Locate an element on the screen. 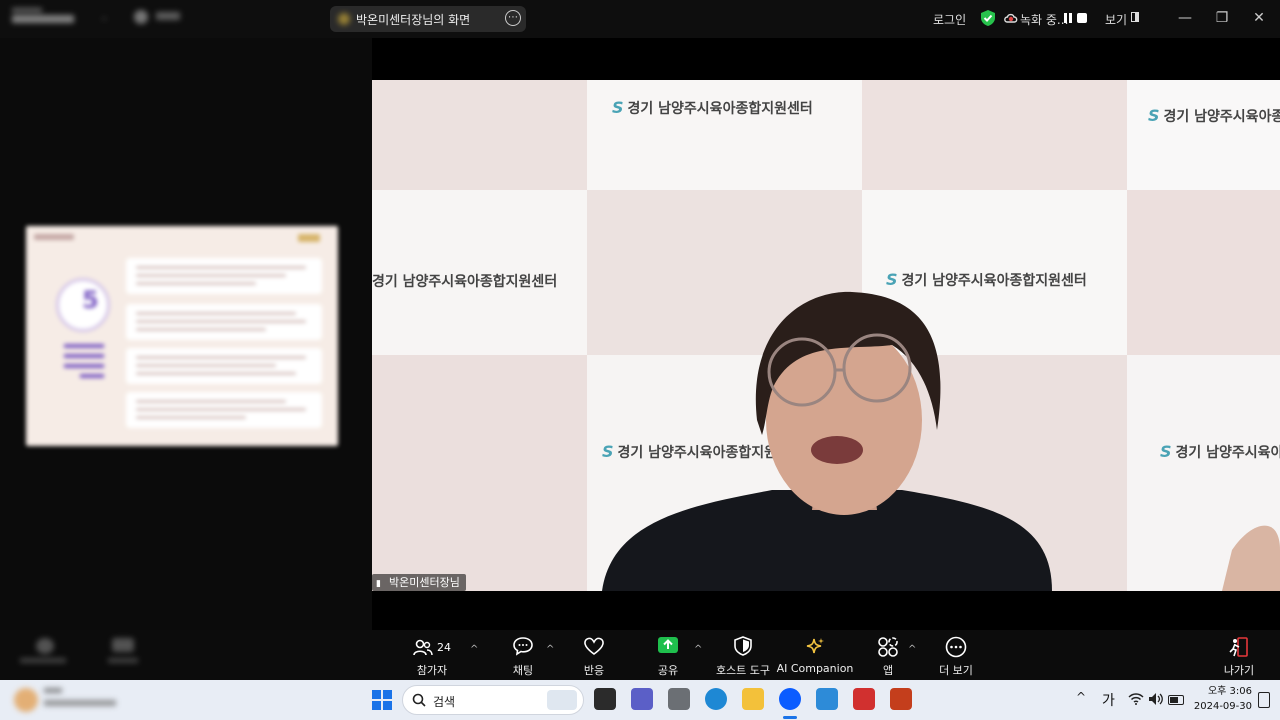 This screenshot has width=1280, height=720. windows-taskbar: 검색 ^ 가 오후 3:06 2024-09-30 is located at coordinates (640, 700).